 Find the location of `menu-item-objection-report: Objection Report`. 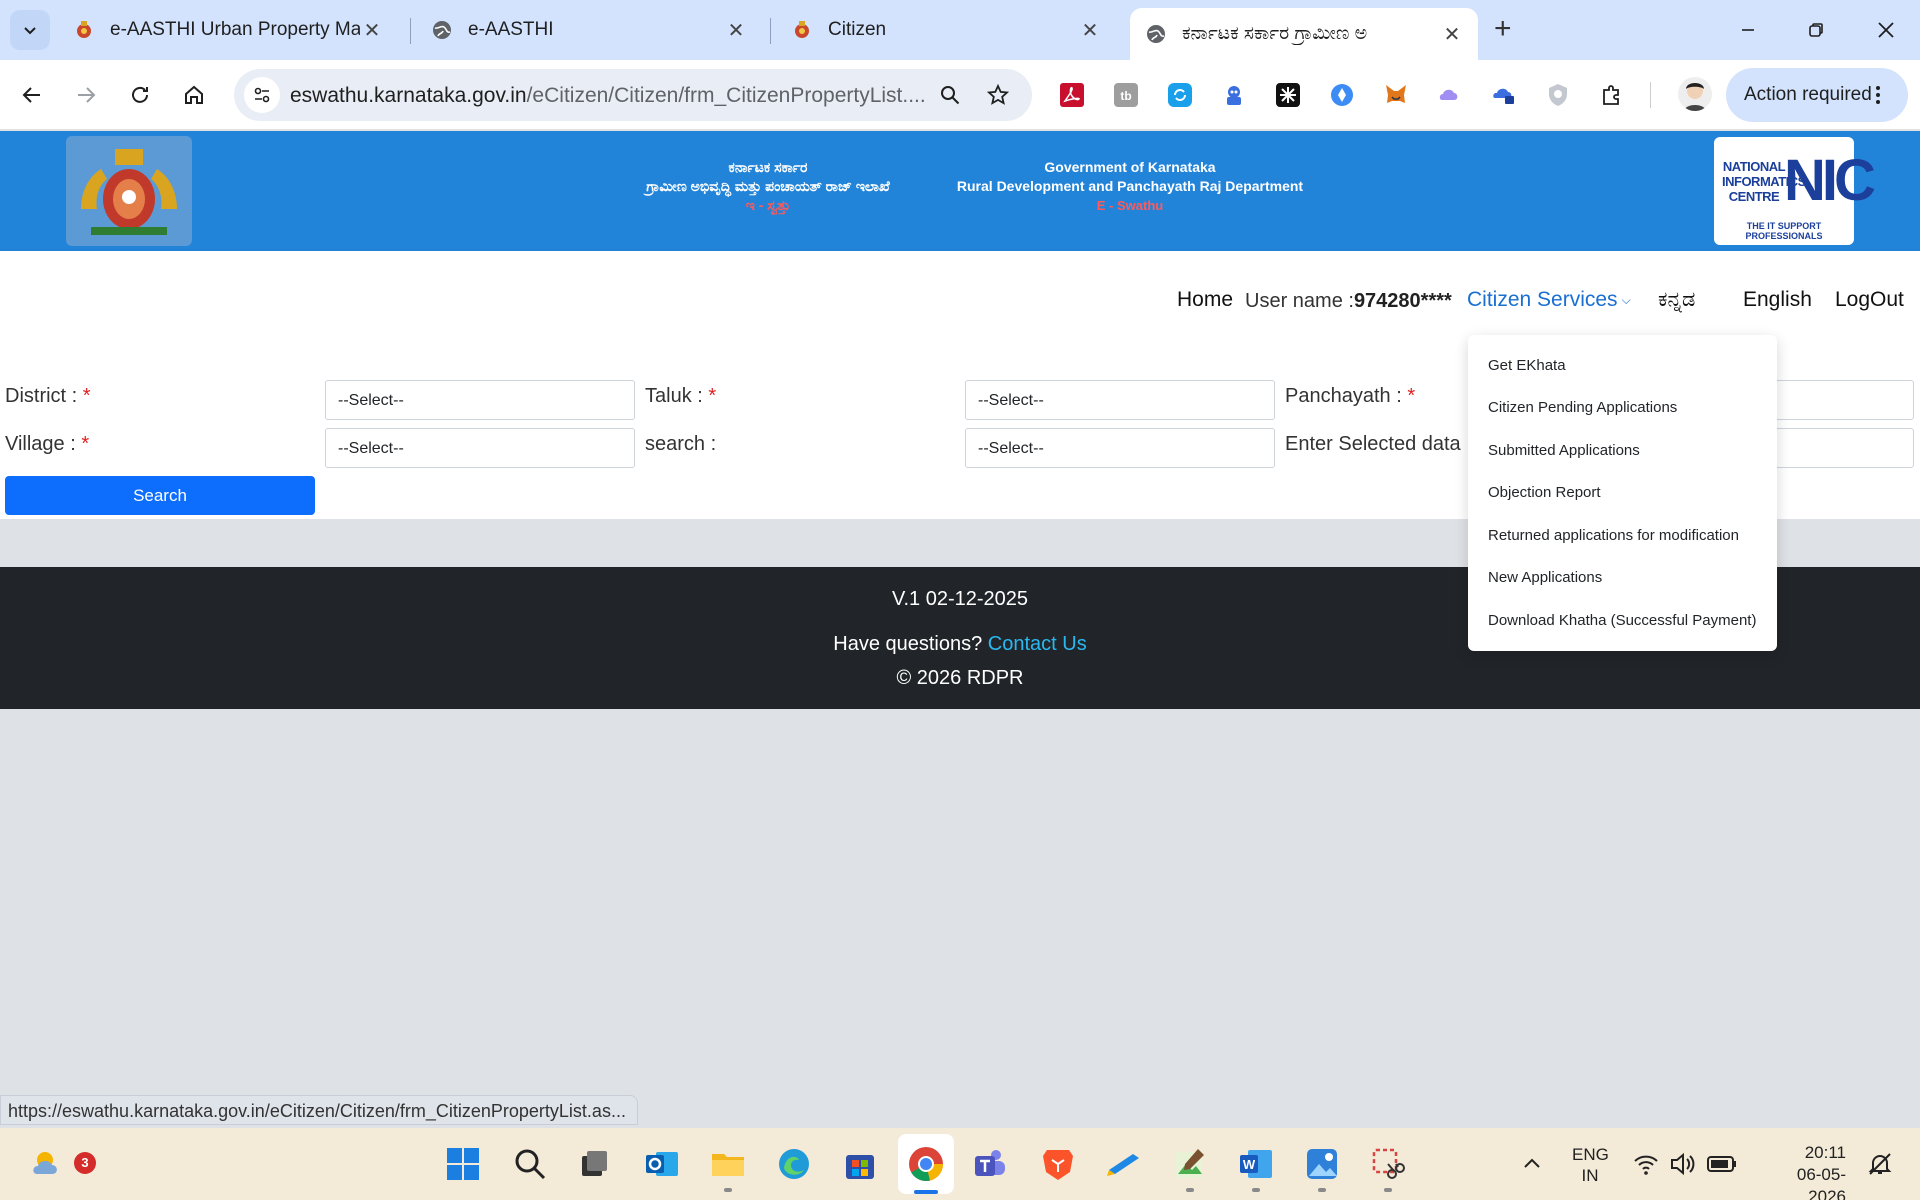

menu-item-objection-report: Objection Report is located at coordinates (1544, 492).